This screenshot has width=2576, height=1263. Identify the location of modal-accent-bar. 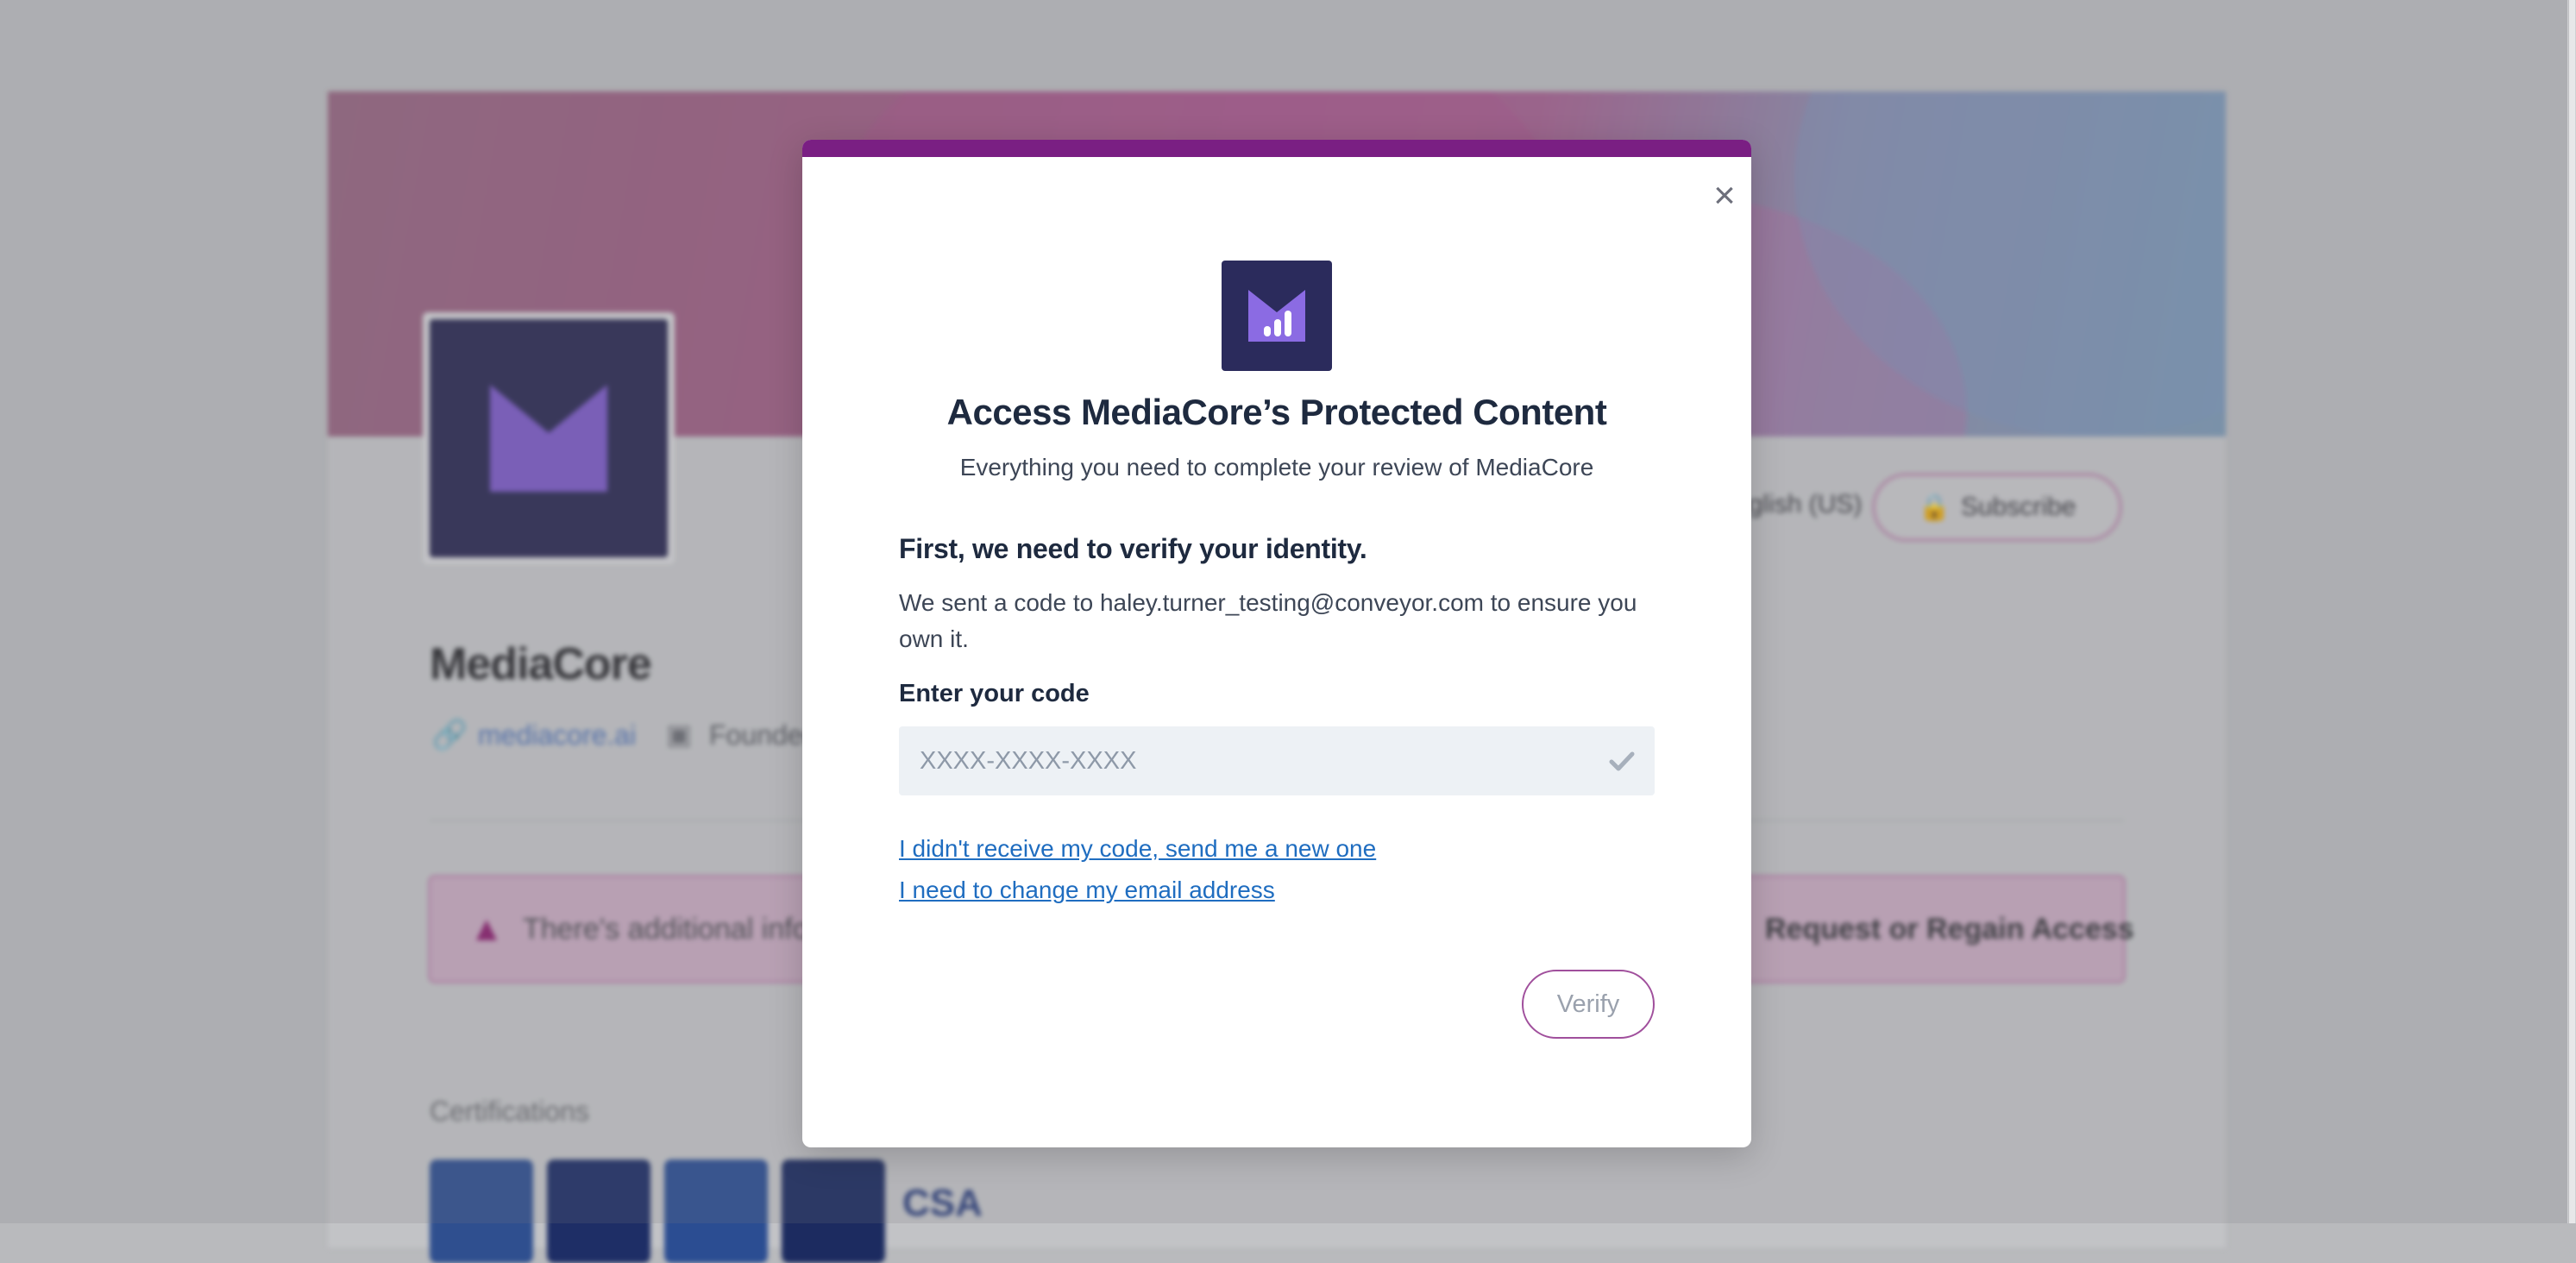
(1276, 149).